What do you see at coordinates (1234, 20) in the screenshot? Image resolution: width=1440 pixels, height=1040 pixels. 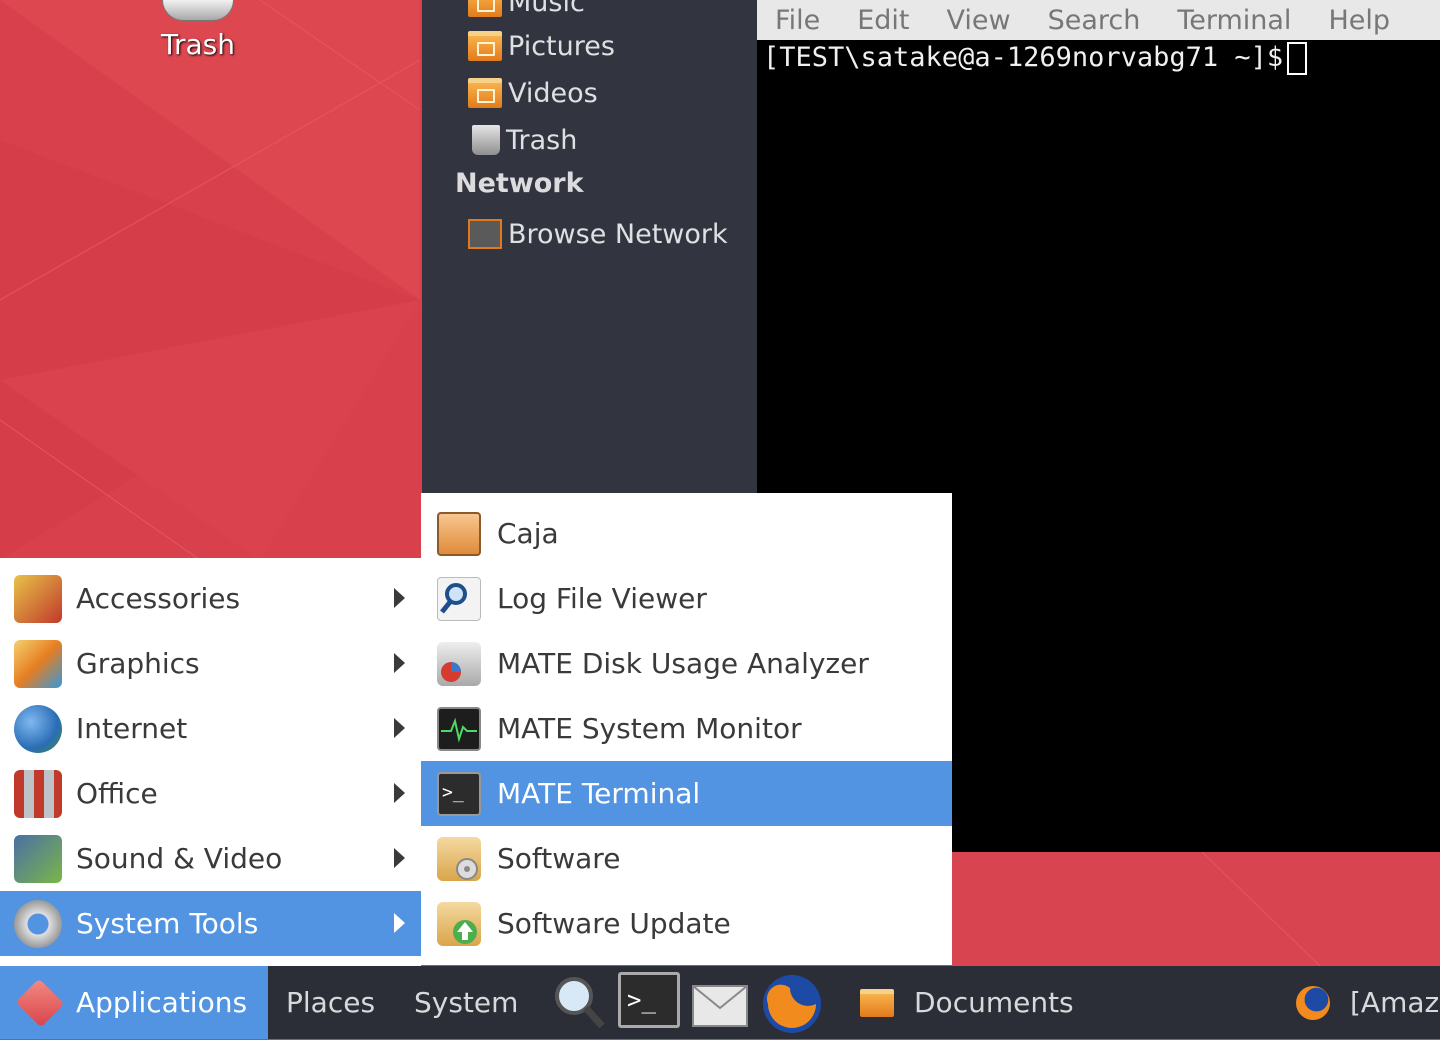 I see `terminal-menu-terminal: Terminal` at bounding box center [1234, 20].